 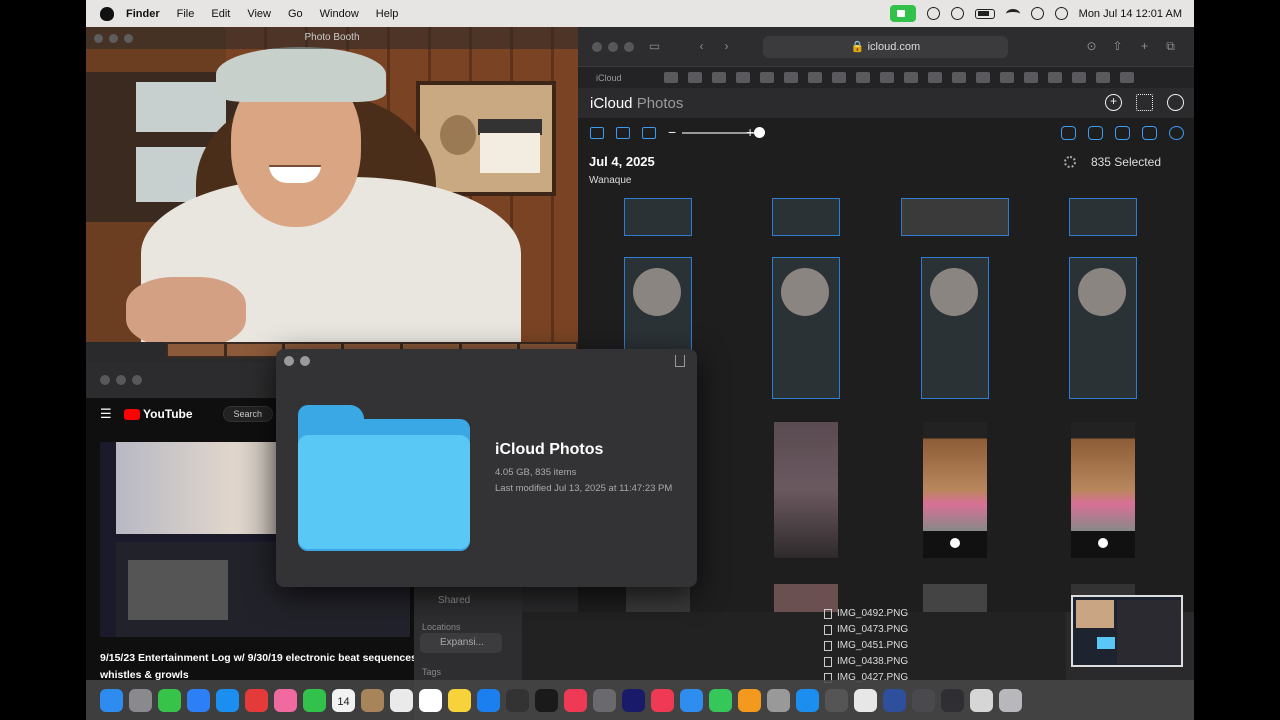 What do you see at coordinates (597, 133) in the screenshot?
I see `sidebar-toggle-icon` at bounding box center [597, 133].